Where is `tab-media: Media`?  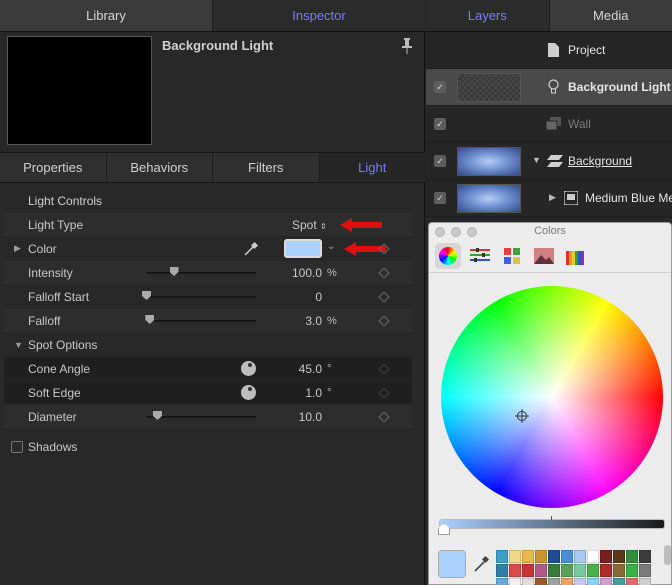
tab-media: Media is located at coordinates (610, 15).